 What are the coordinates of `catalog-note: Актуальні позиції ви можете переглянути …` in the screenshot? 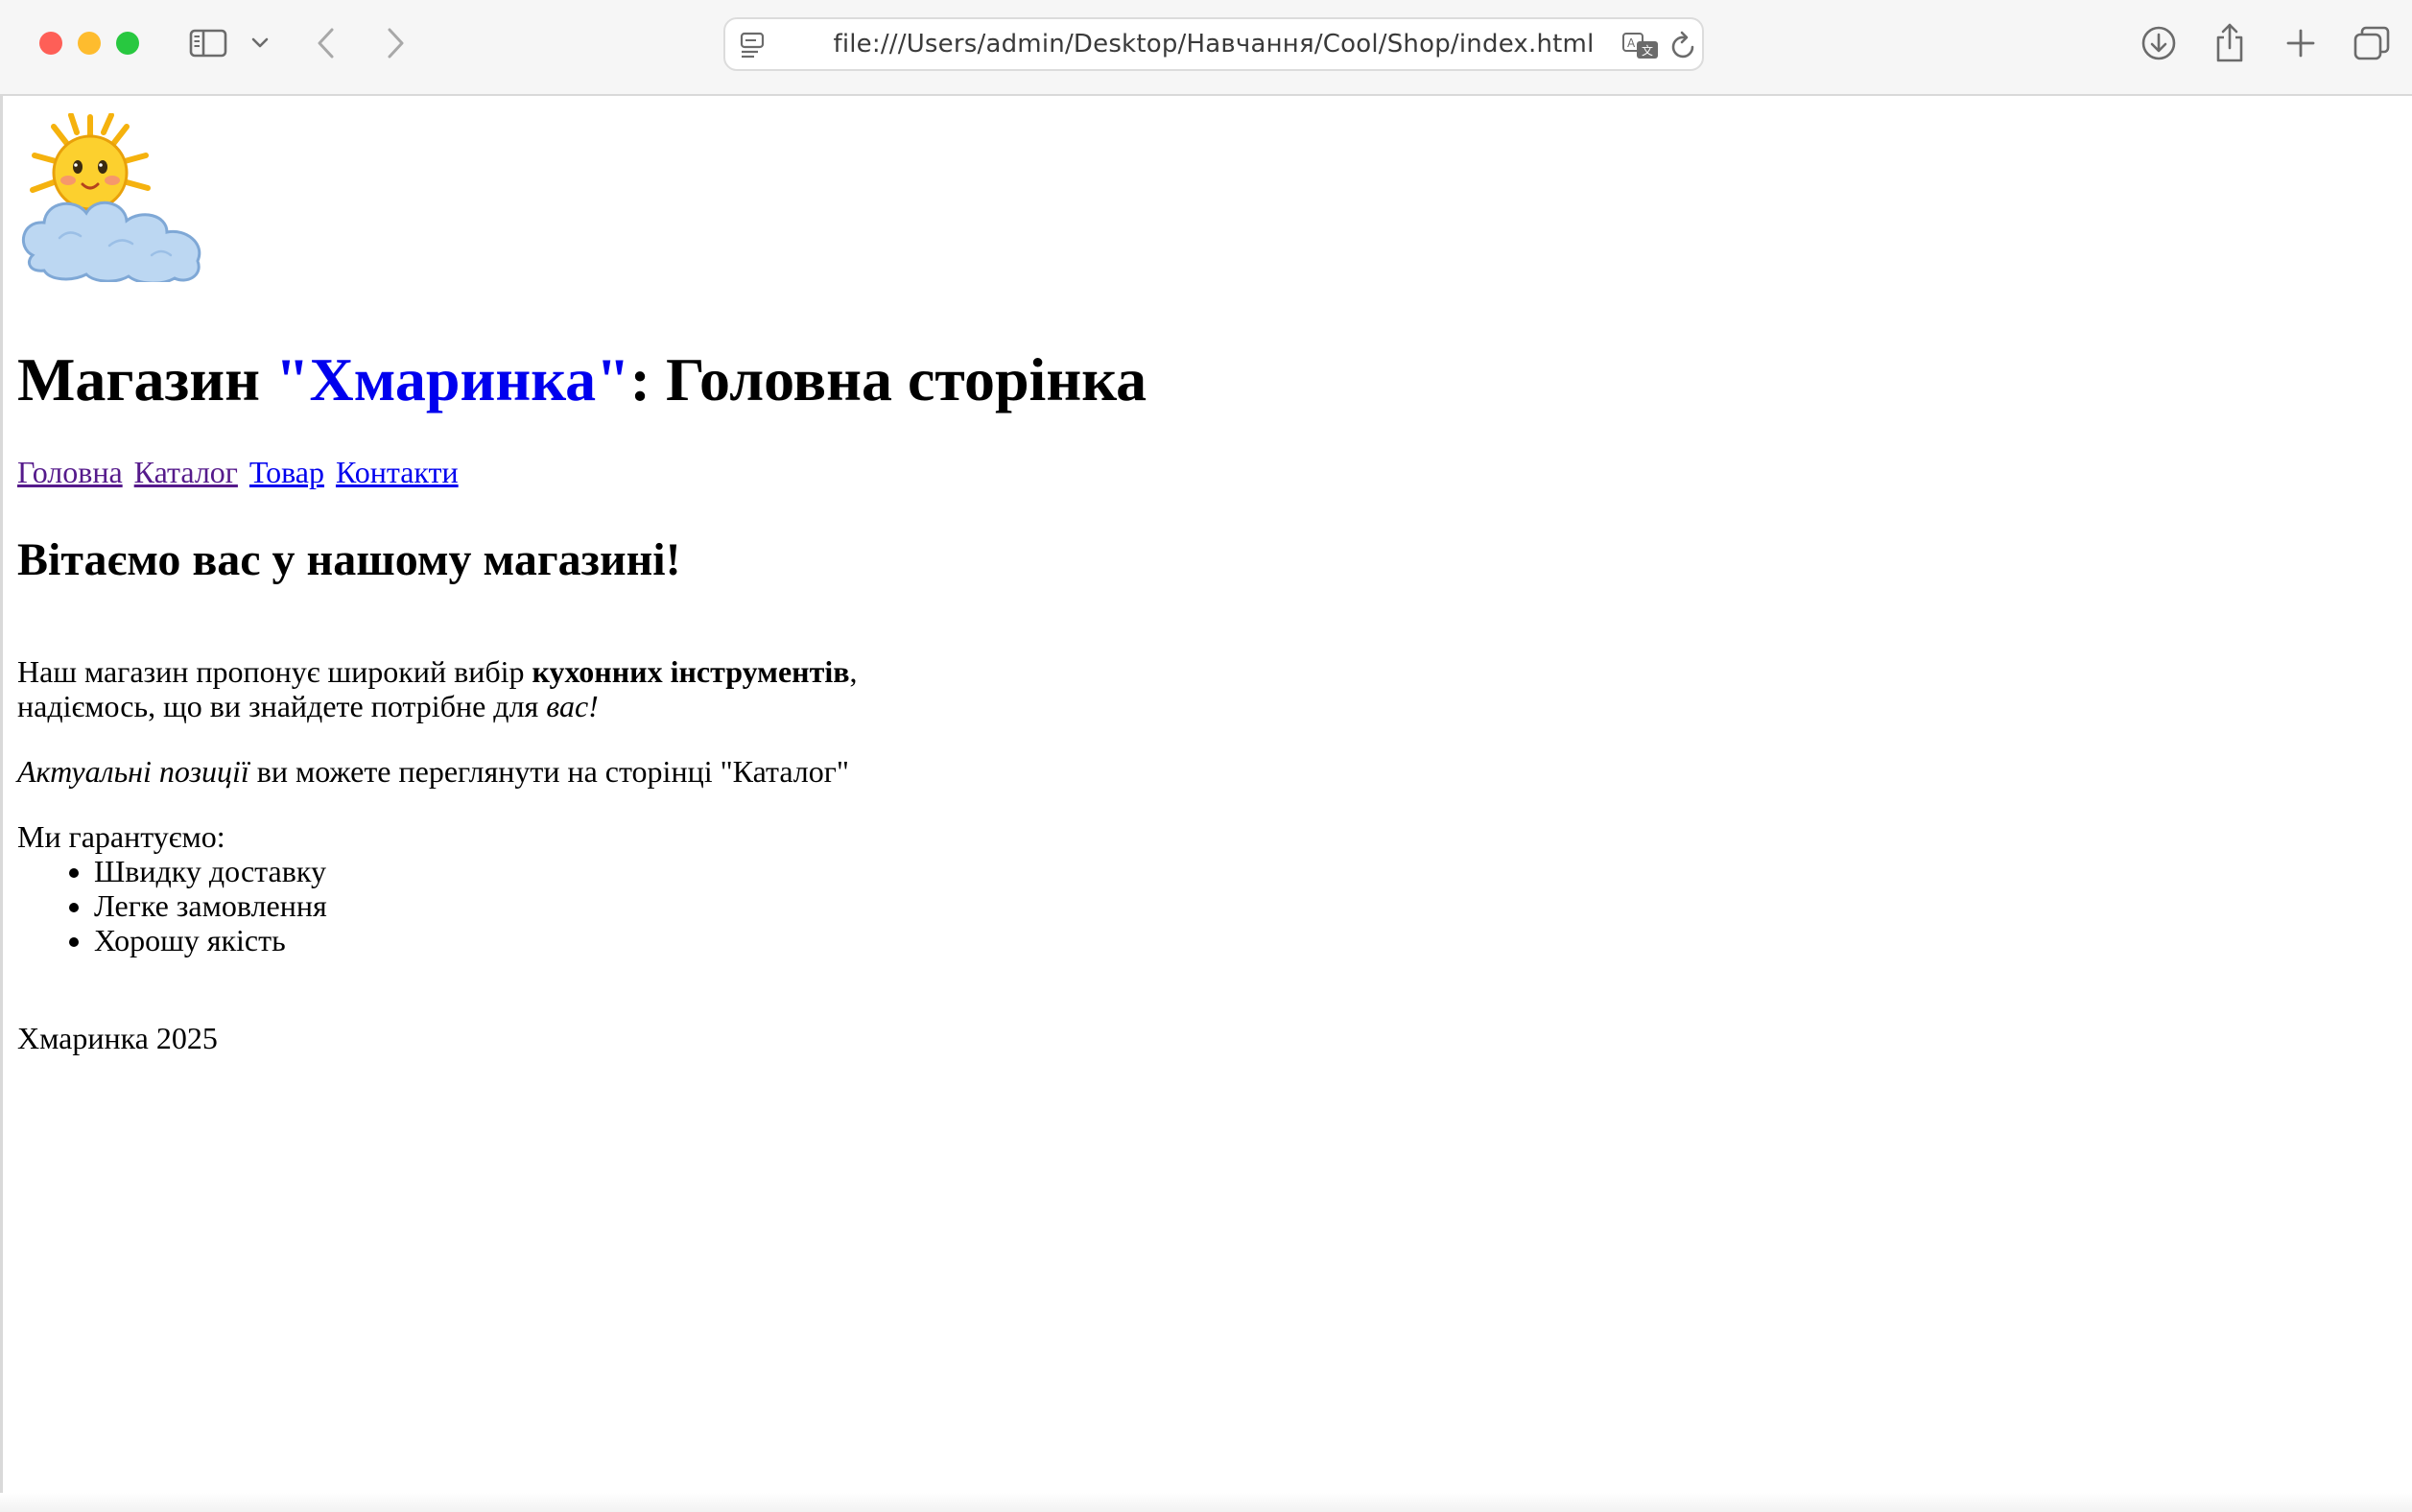 It's located at (433, 771).